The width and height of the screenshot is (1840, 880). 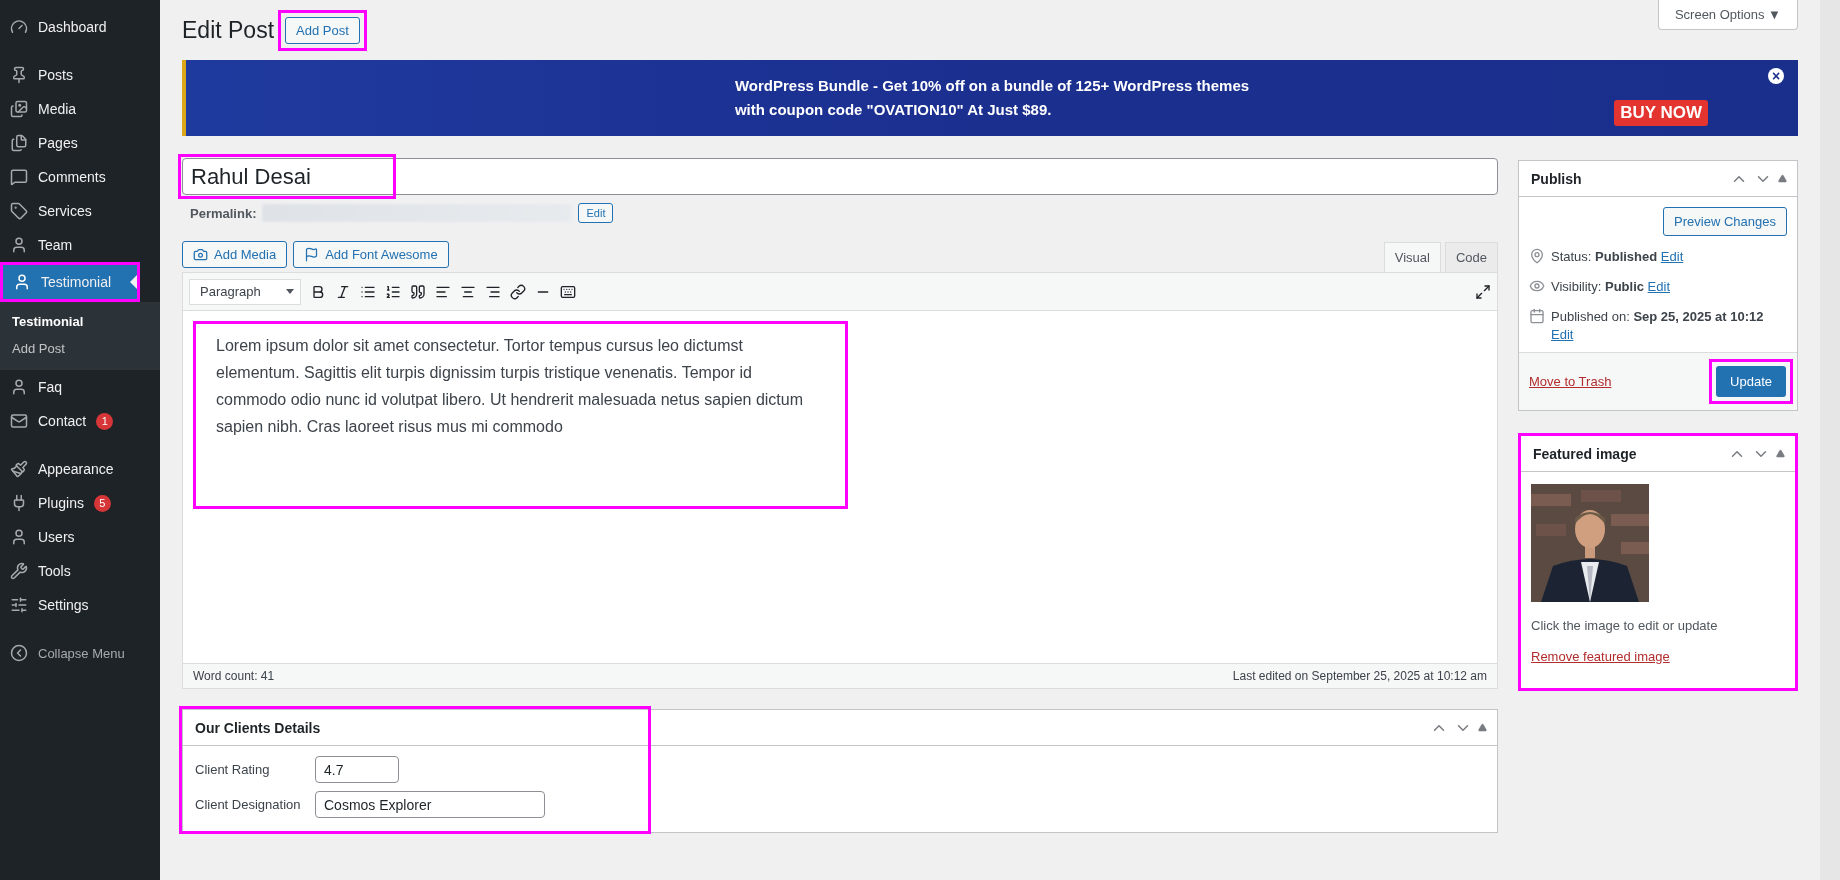 I want to click on menu-label: Comments, so click(x=72, y=177).